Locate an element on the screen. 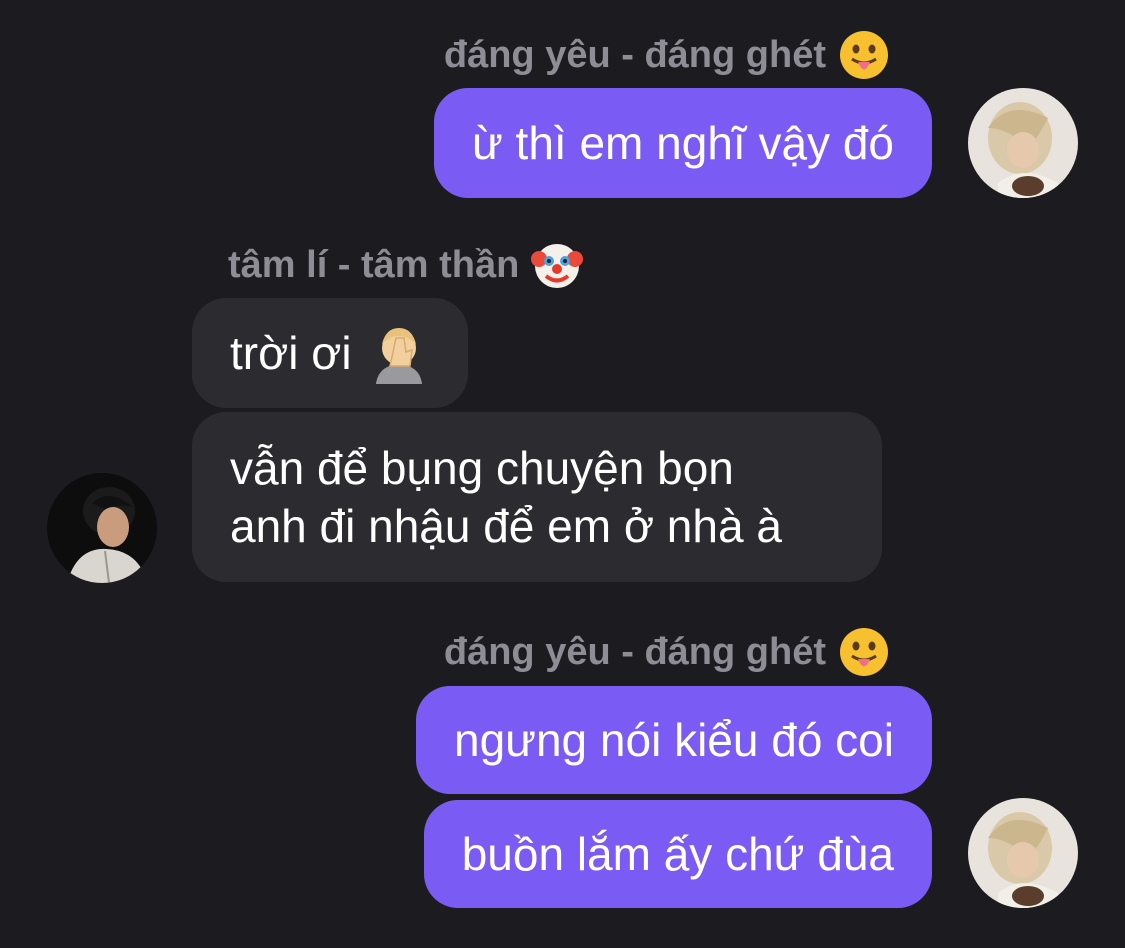 The width and height of the screenshot is (1125, 948). clown-face-icon is located at coordinates (557, 265).